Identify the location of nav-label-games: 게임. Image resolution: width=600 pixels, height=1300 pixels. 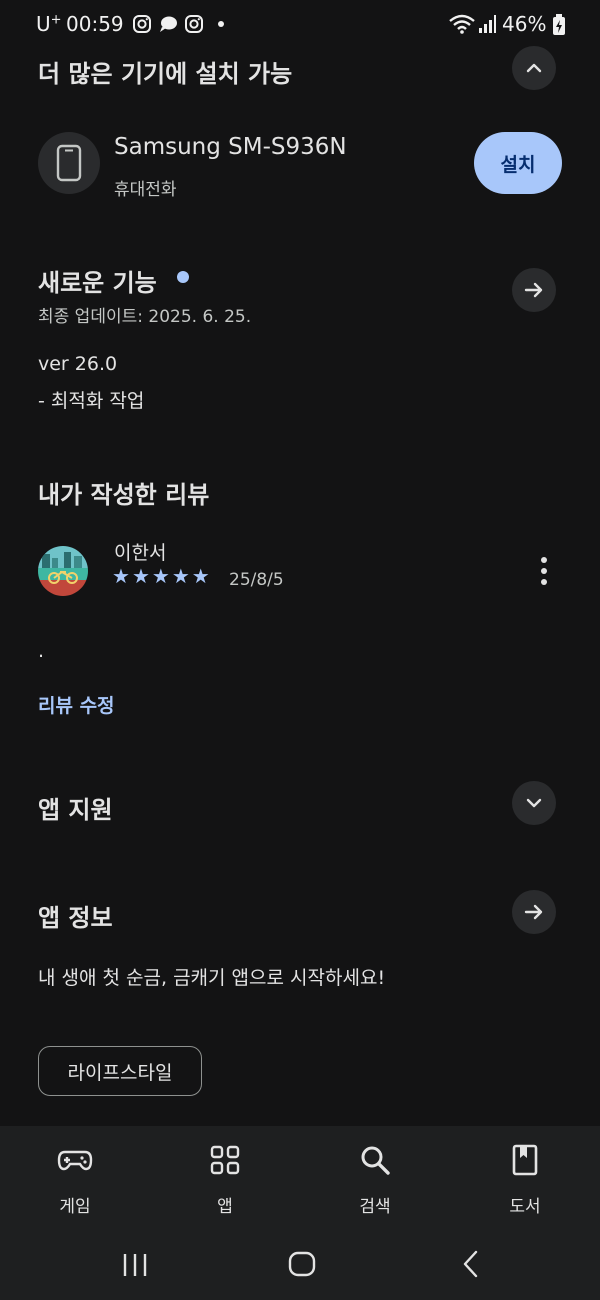
(75, 1207).